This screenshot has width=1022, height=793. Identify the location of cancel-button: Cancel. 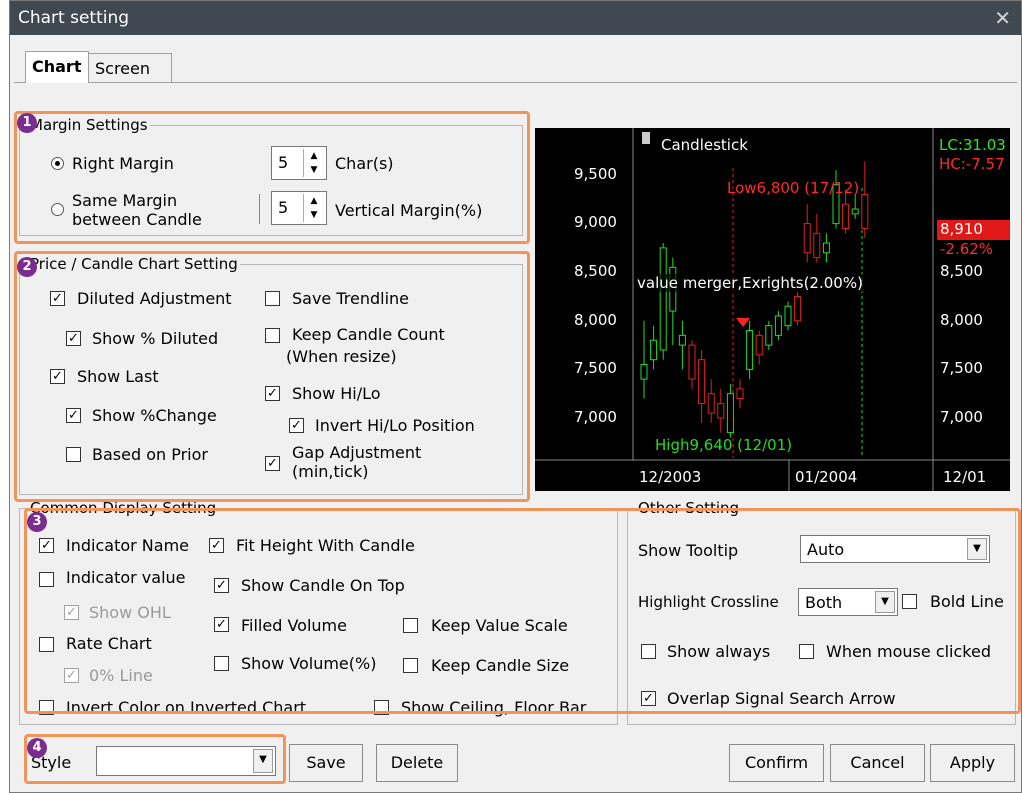
(877, 763).